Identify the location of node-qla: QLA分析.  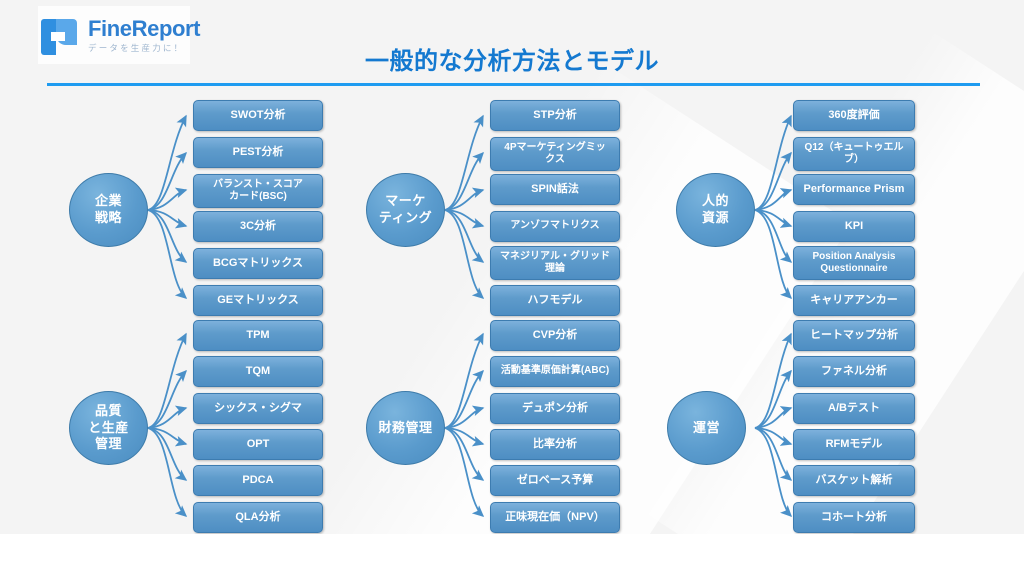
(258, 517).